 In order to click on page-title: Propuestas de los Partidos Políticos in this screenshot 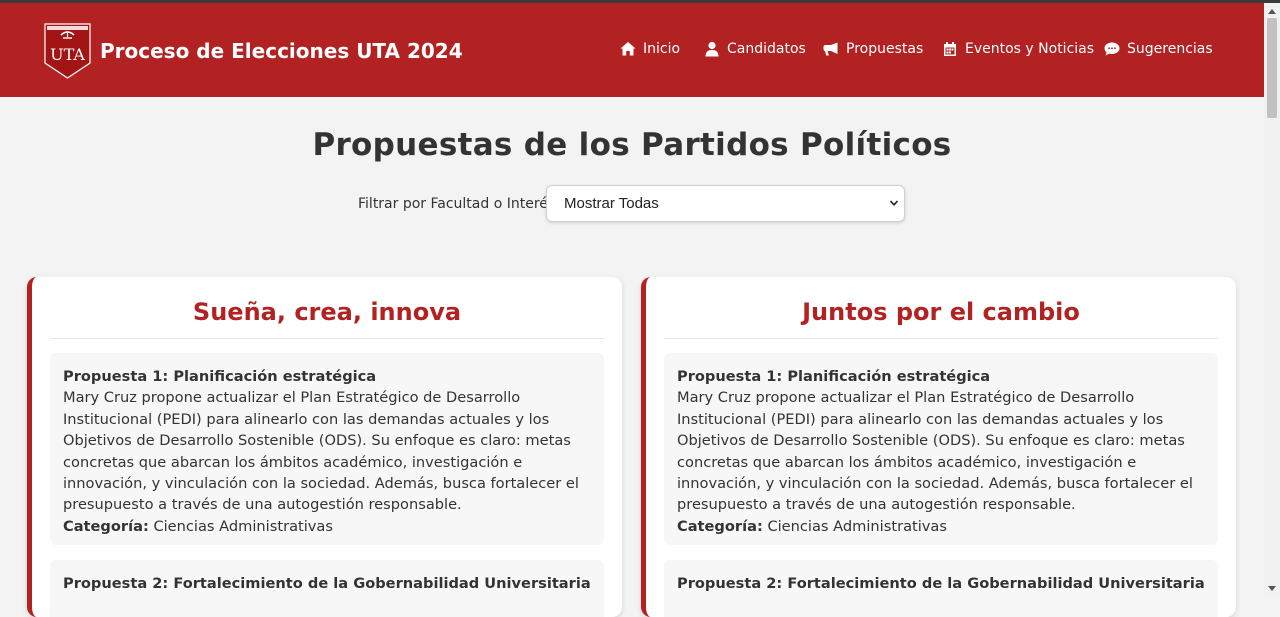, I will do `click(632, 145)`.